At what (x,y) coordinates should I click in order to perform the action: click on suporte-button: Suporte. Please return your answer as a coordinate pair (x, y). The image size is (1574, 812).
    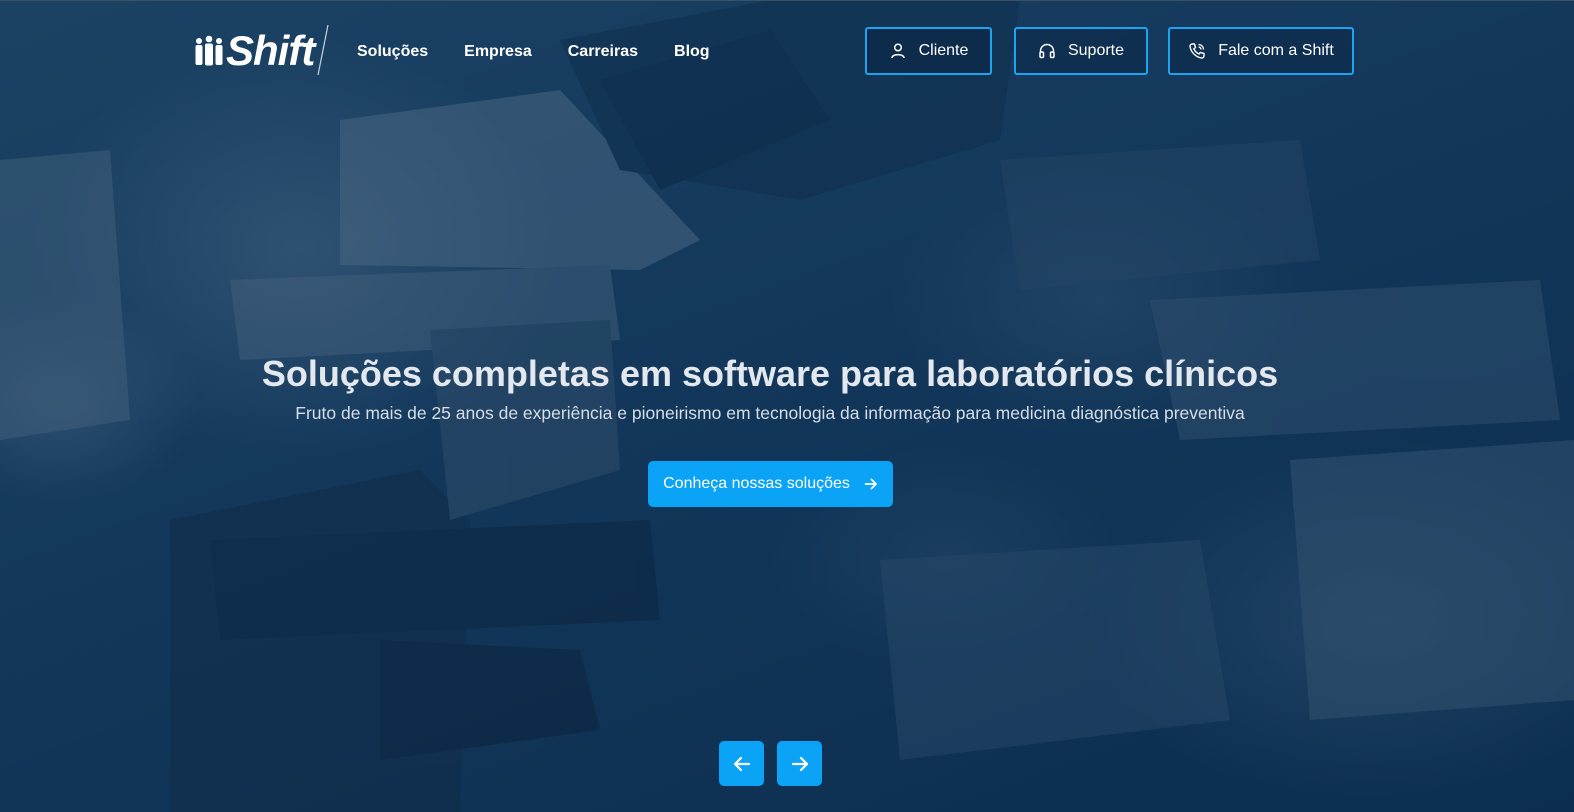
    Looking at the image, I should click on (1081, 51).